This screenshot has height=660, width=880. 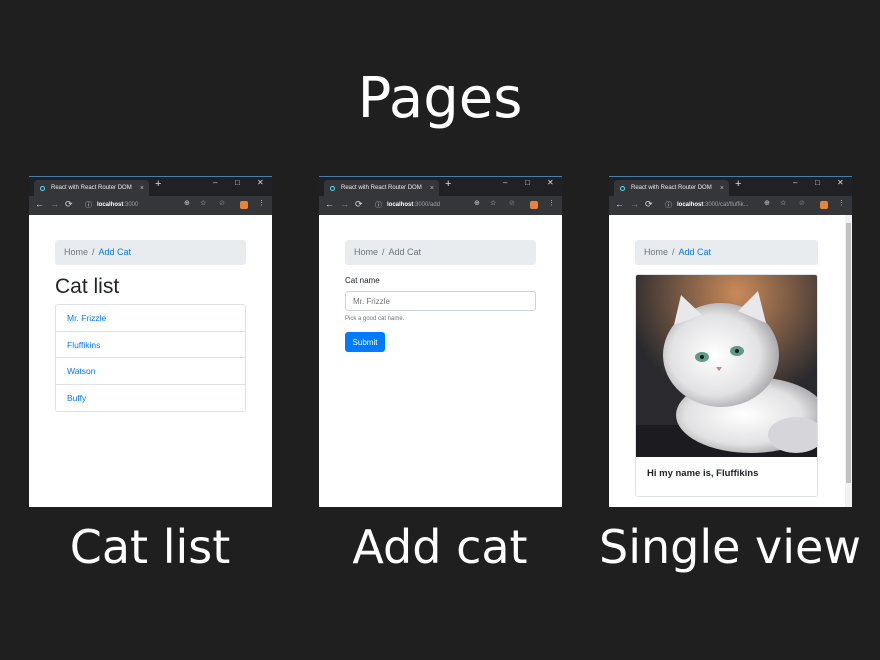 I want to click on caption-single-view: Single view, so click(x=730, y=547).